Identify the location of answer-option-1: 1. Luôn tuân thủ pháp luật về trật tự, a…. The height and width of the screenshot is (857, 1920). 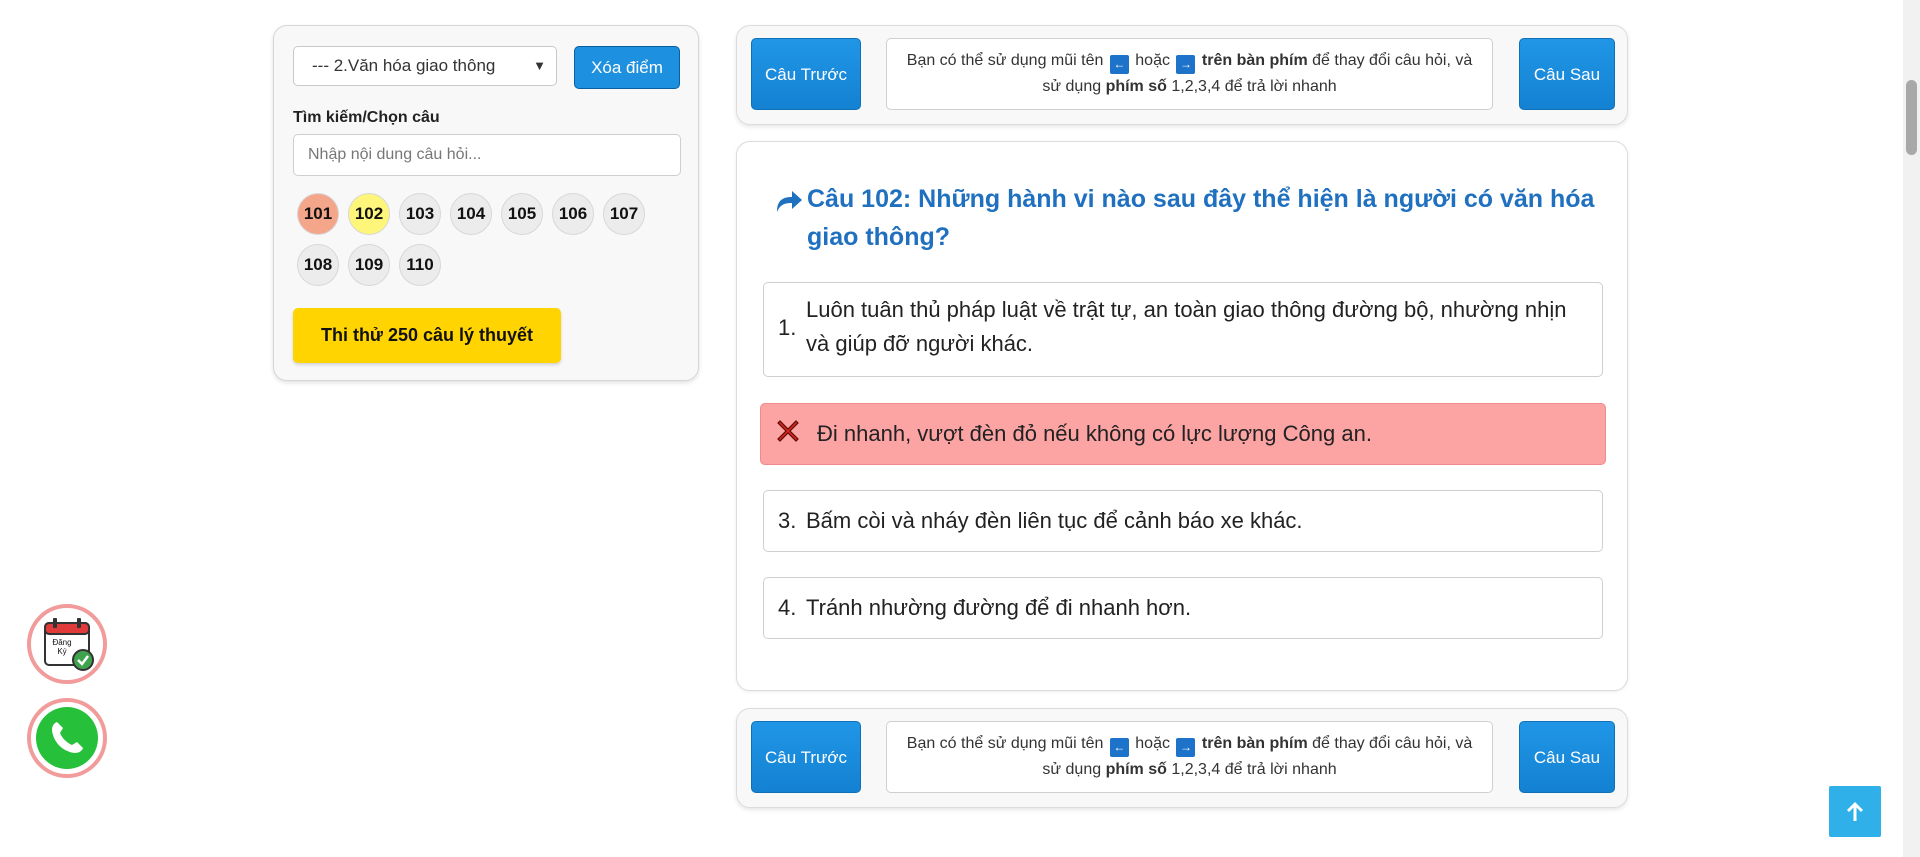
(1183, 329).